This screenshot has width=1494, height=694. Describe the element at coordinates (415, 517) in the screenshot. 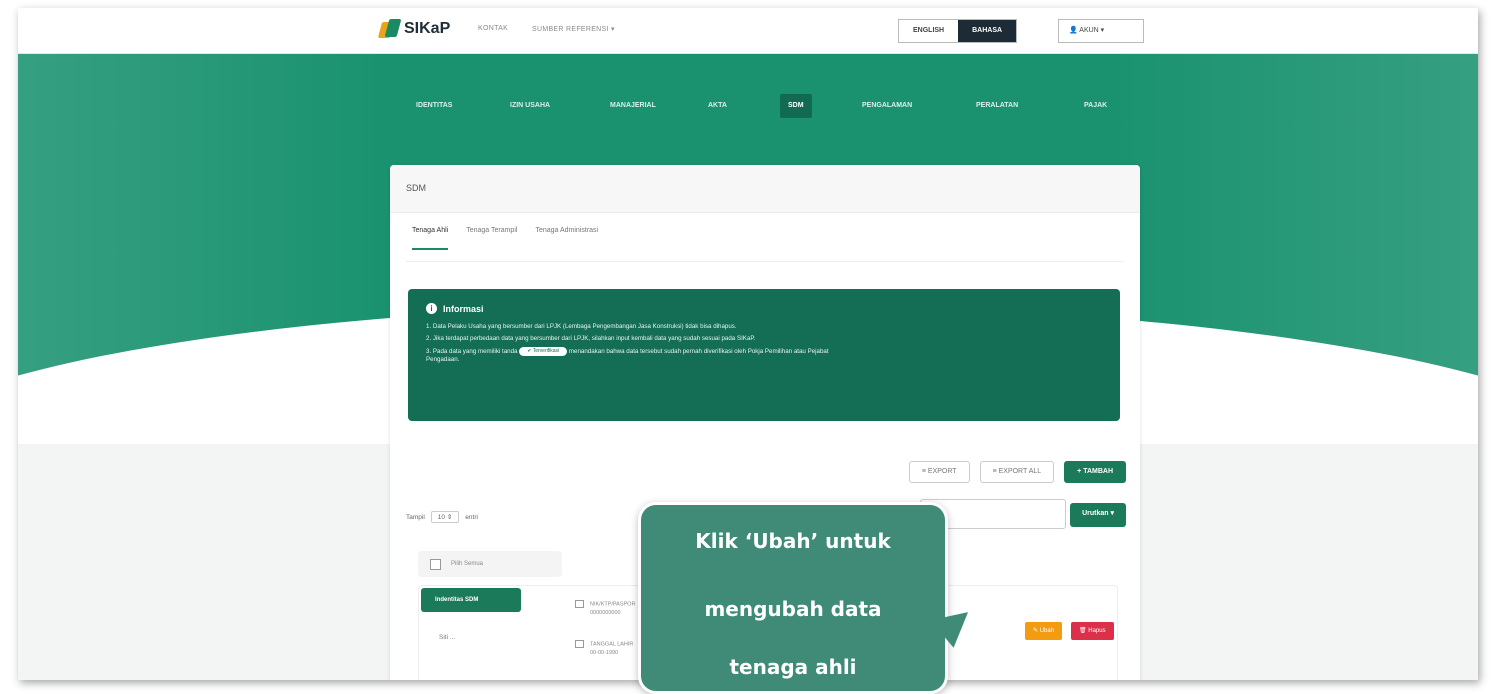

I see `show-label: Tampil` at that location.